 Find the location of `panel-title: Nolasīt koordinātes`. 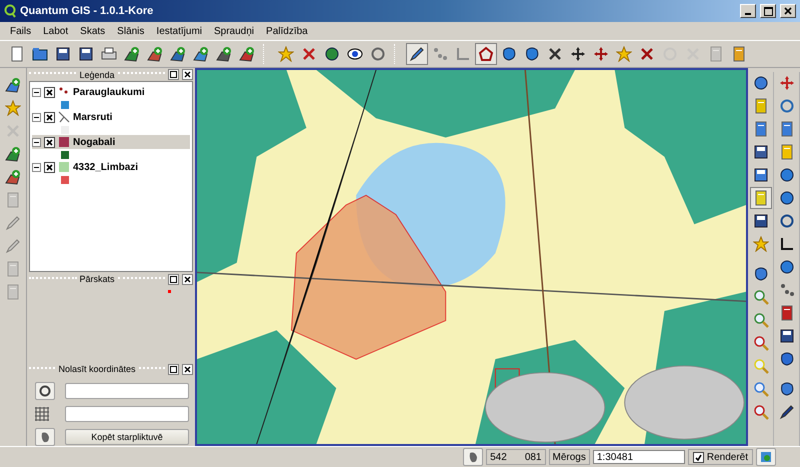

panel-title: Nolasīt koordinātes is located at coordinates (97, 369).